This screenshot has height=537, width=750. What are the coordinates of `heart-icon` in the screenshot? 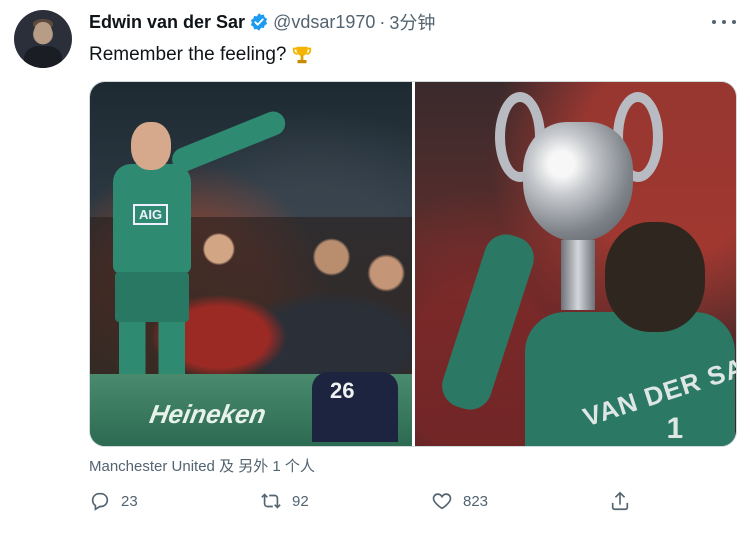 It's located at (442, 501).